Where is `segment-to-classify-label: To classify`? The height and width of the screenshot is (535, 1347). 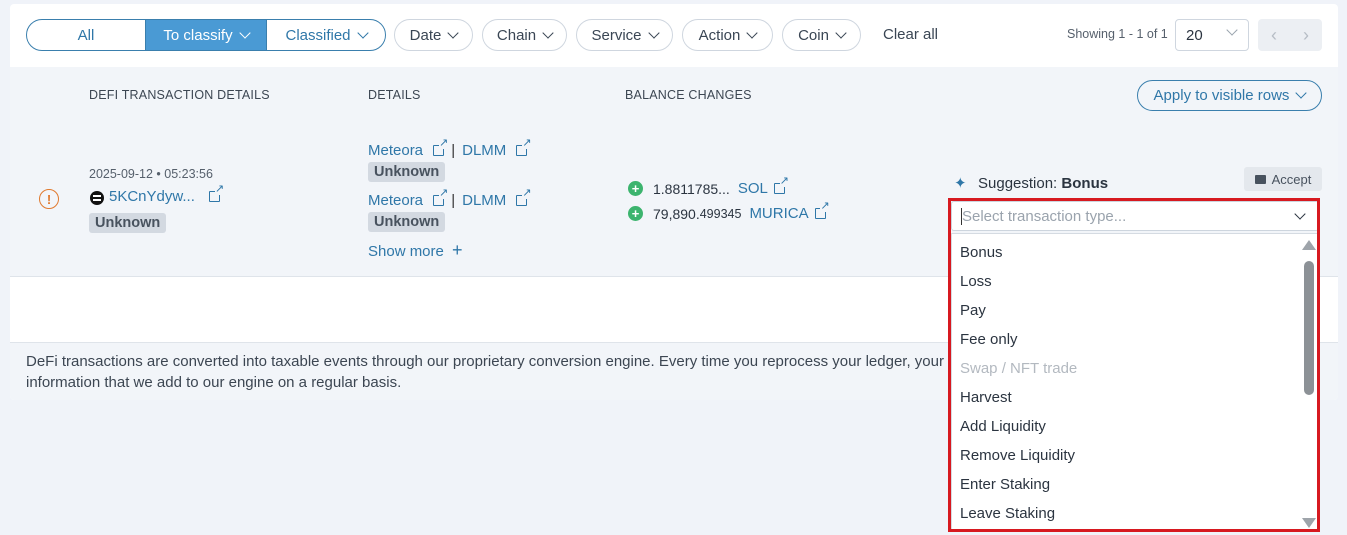
segment-to-classify-label: To classify is located at coordinates (198, 35).